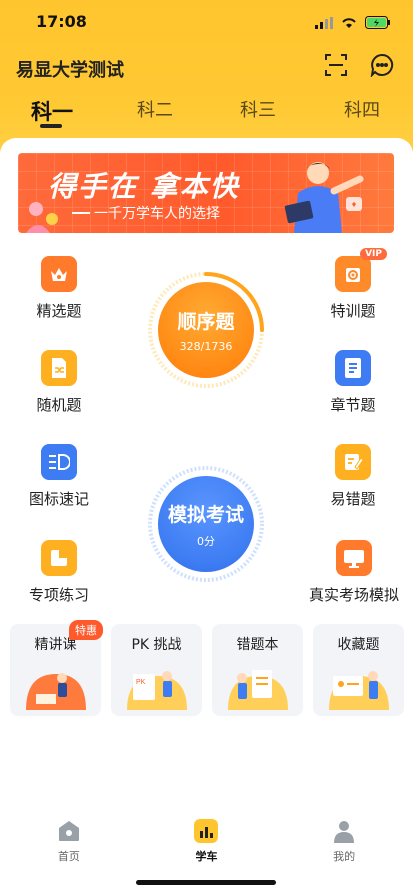 The height and width of the screenshot is (896, 413). I want to click on message-icon, so click(382, 65).